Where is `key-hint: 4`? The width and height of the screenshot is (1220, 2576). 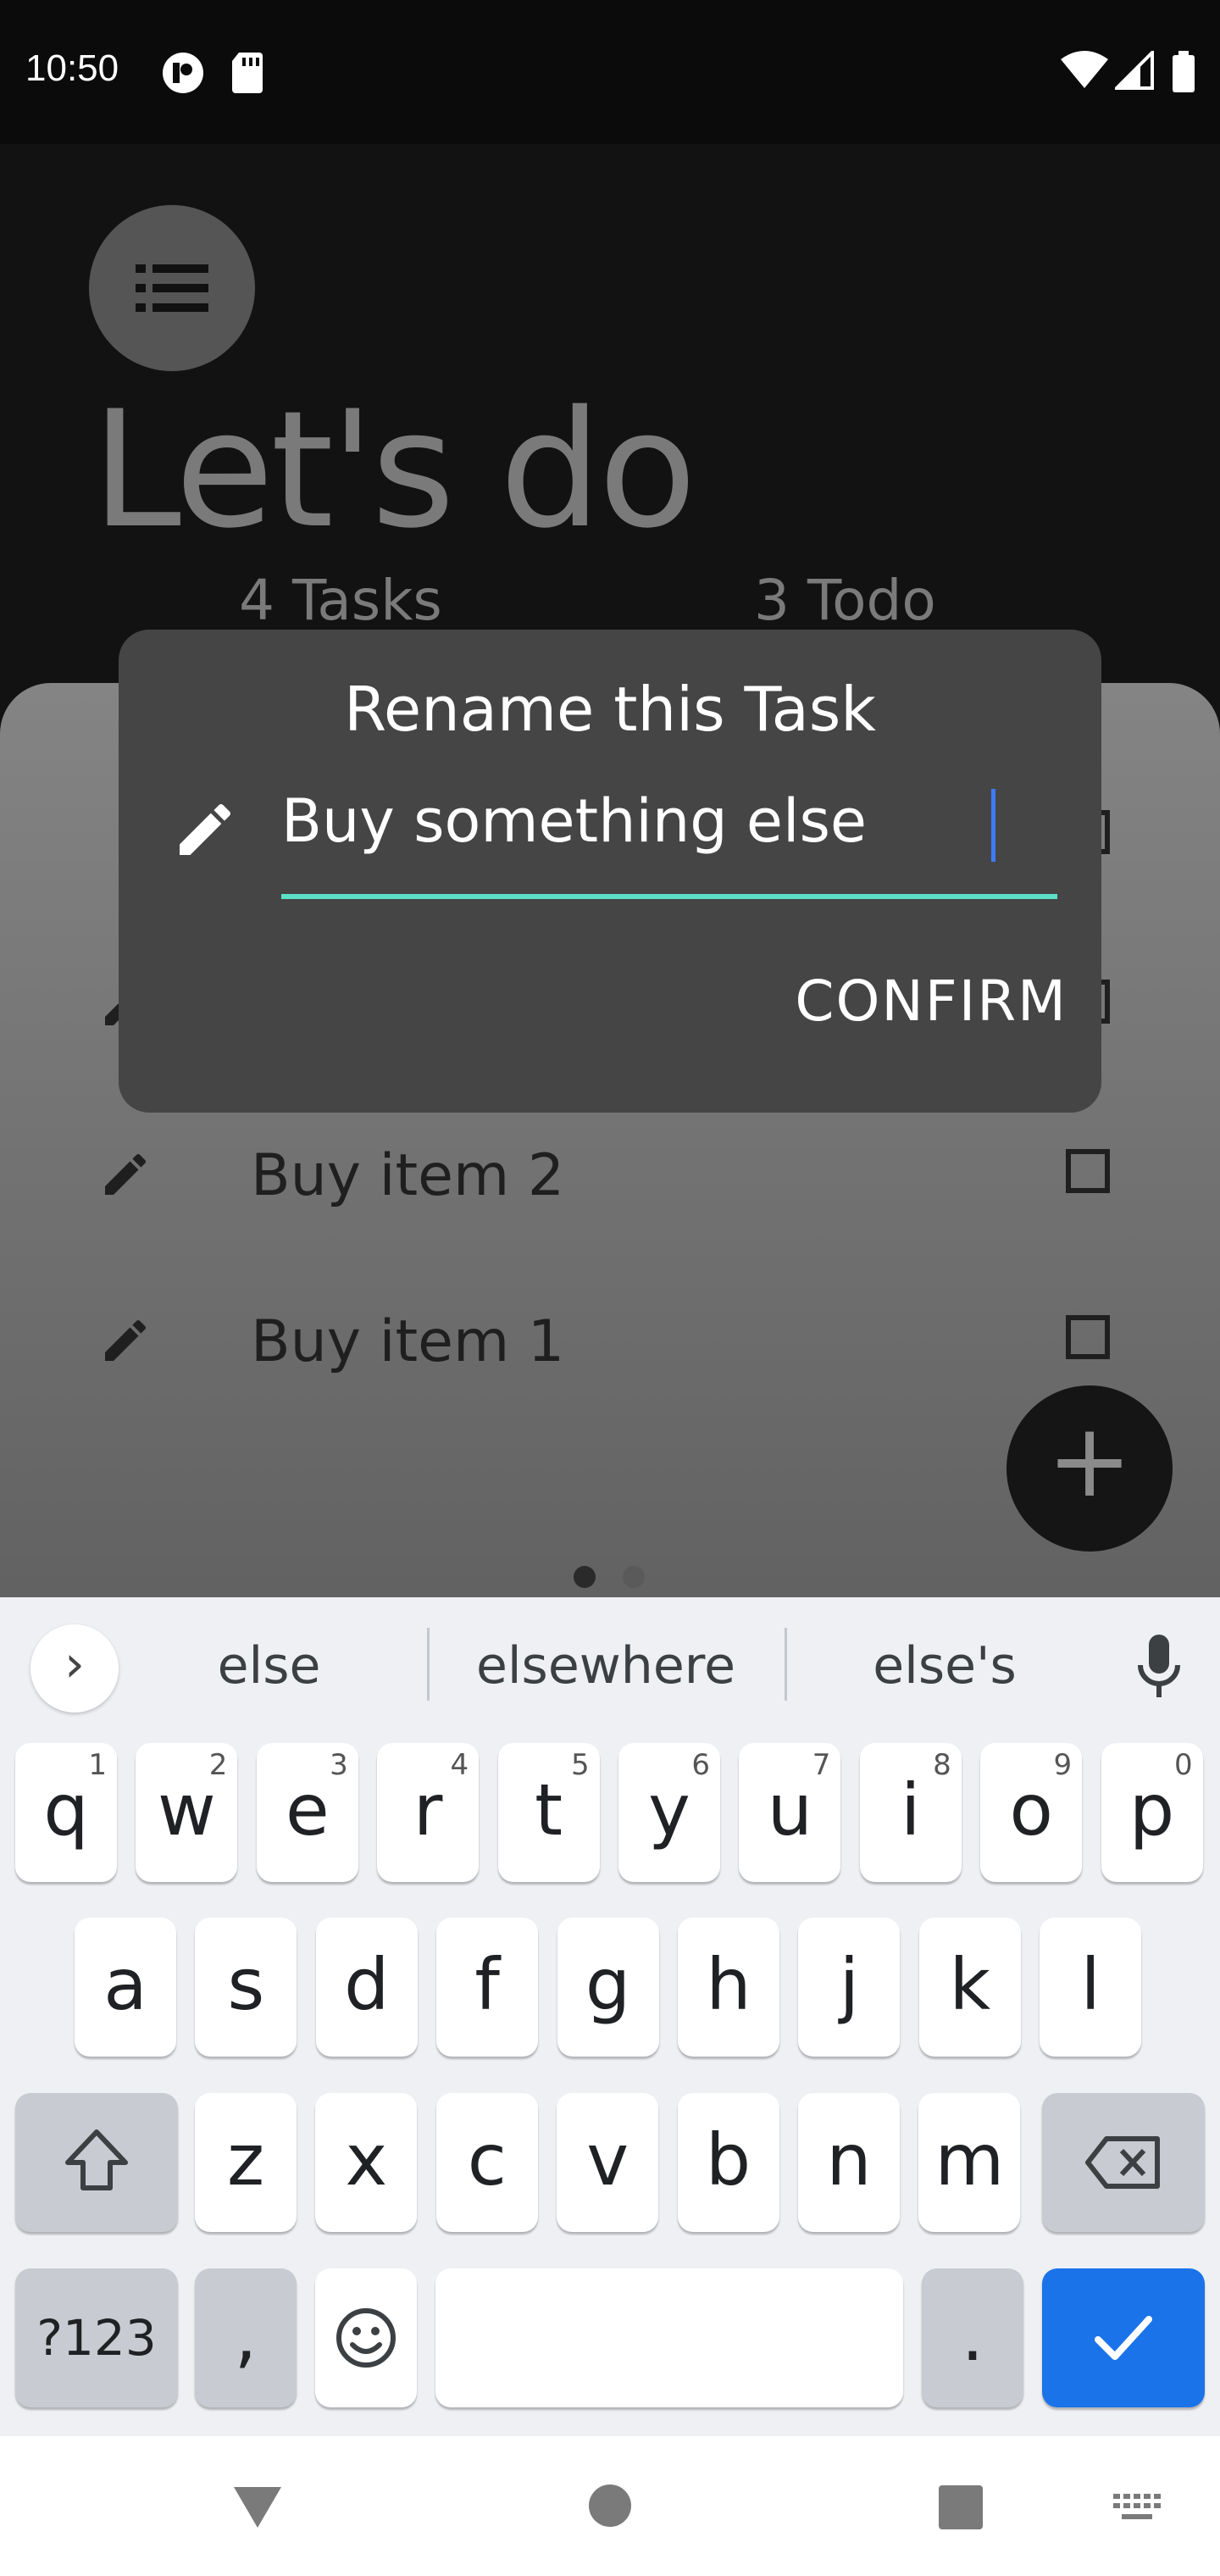
key-hint: 4 is located at coordinates (459, 1765).